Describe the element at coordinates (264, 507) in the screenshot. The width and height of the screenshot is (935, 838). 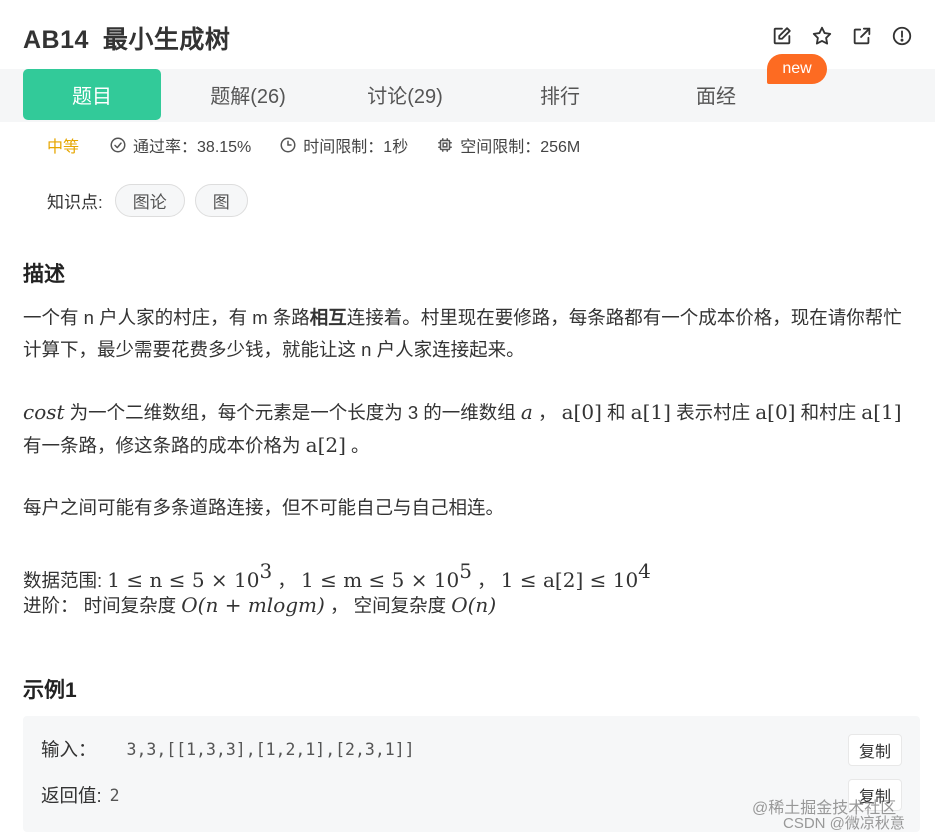
I see `description-paragraph-3: 每户之间可能有多条道路连接，但不可能自己与自己相连。` at that location.